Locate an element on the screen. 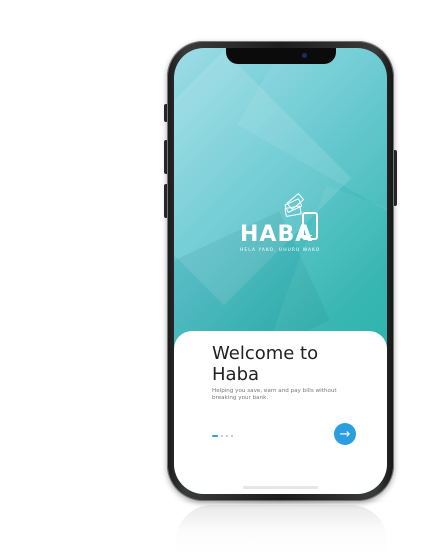 The height and width of the screenshot is (556, 426). notch is located at coordinates (281, 56).